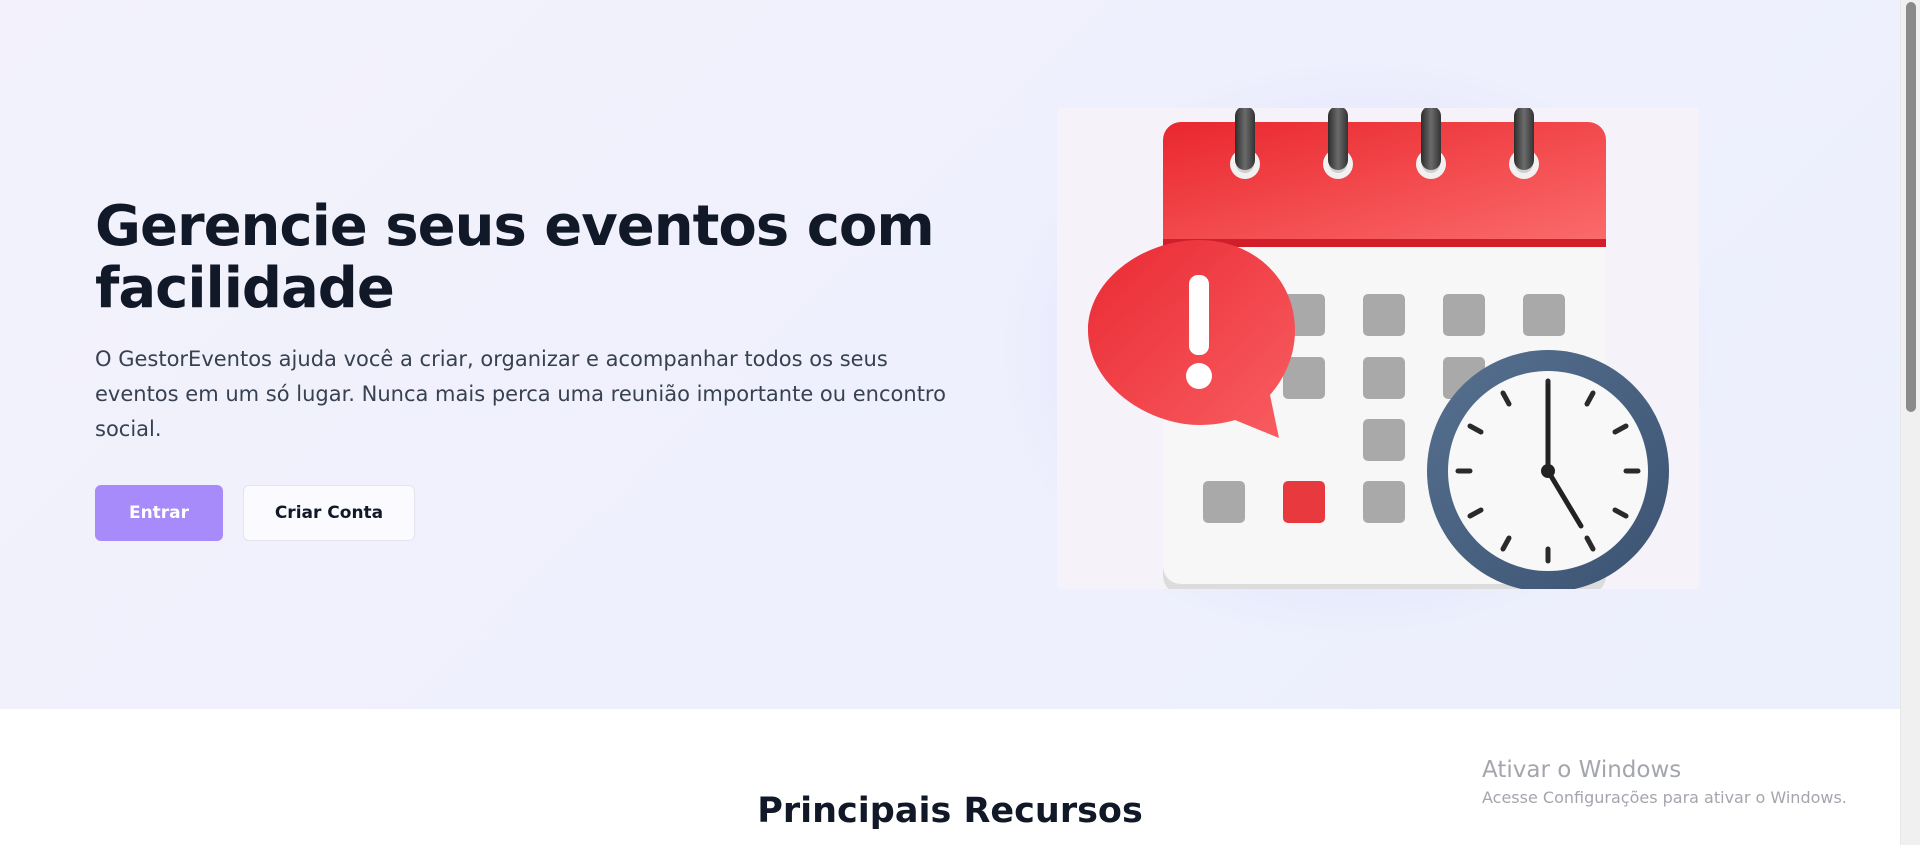 The width and height of the screenshot is (1920, 845). Describe the element at coordinates (530, 513) in the screenshot. I see `hero-actions: Entrar Criar Conta` at that location.